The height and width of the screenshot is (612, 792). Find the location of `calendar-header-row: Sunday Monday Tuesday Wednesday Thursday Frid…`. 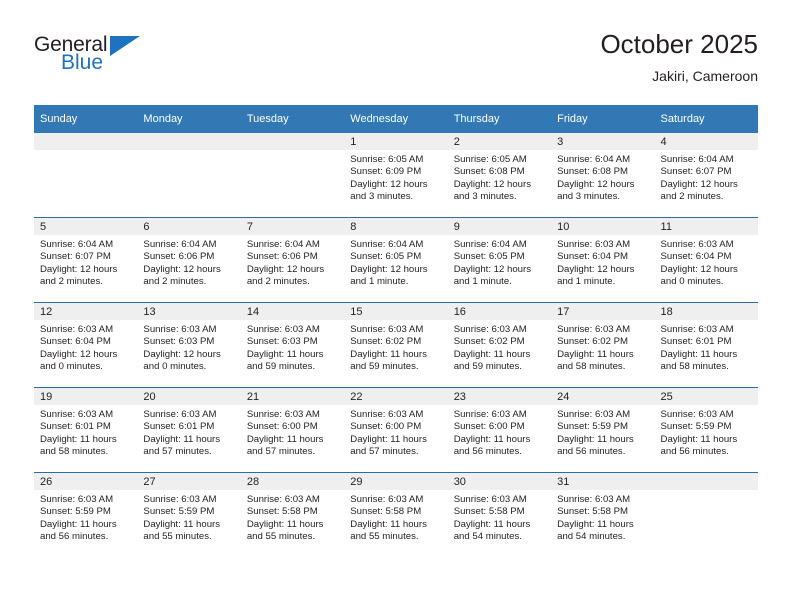

calendar-header-row: Sunday Monday Tuesday Wednesday Thursday Frid… is located at coordinates (396, 119).